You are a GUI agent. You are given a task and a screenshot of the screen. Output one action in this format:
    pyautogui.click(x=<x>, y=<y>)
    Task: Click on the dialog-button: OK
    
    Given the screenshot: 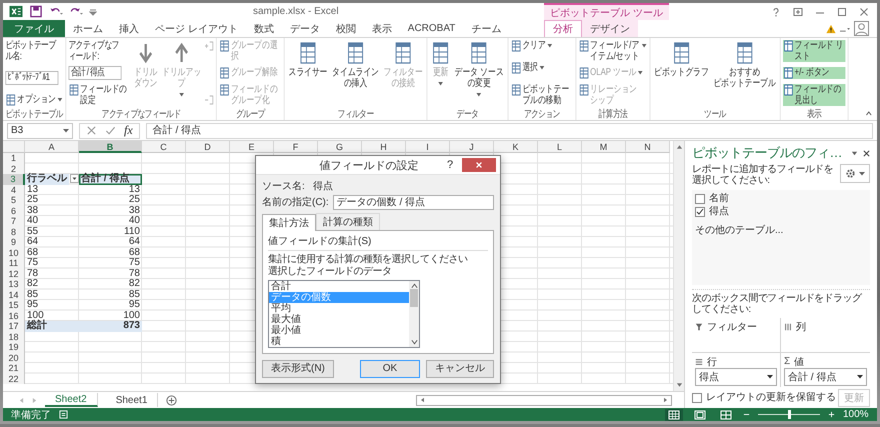 What is the action you would take?
    pyautogui.click(x=390, y=369)
    